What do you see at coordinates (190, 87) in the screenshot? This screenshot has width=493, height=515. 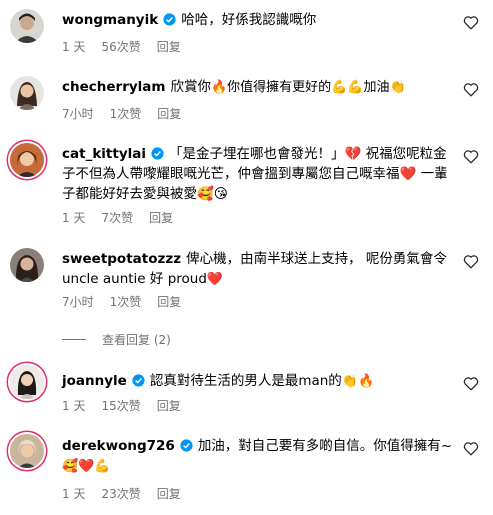 I see `comment-text: 欣賞你` at bounding box center [190, 87].